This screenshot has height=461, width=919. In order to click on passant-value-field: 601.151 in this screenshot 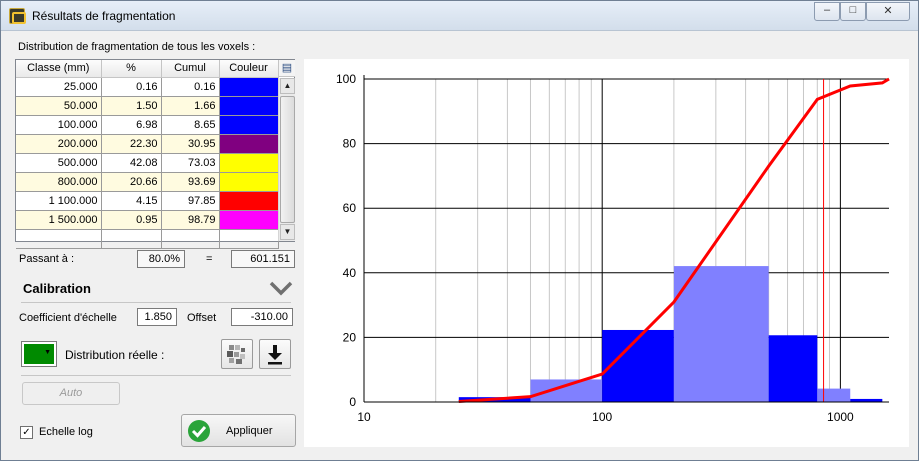, I will do `click(263, 259)`.